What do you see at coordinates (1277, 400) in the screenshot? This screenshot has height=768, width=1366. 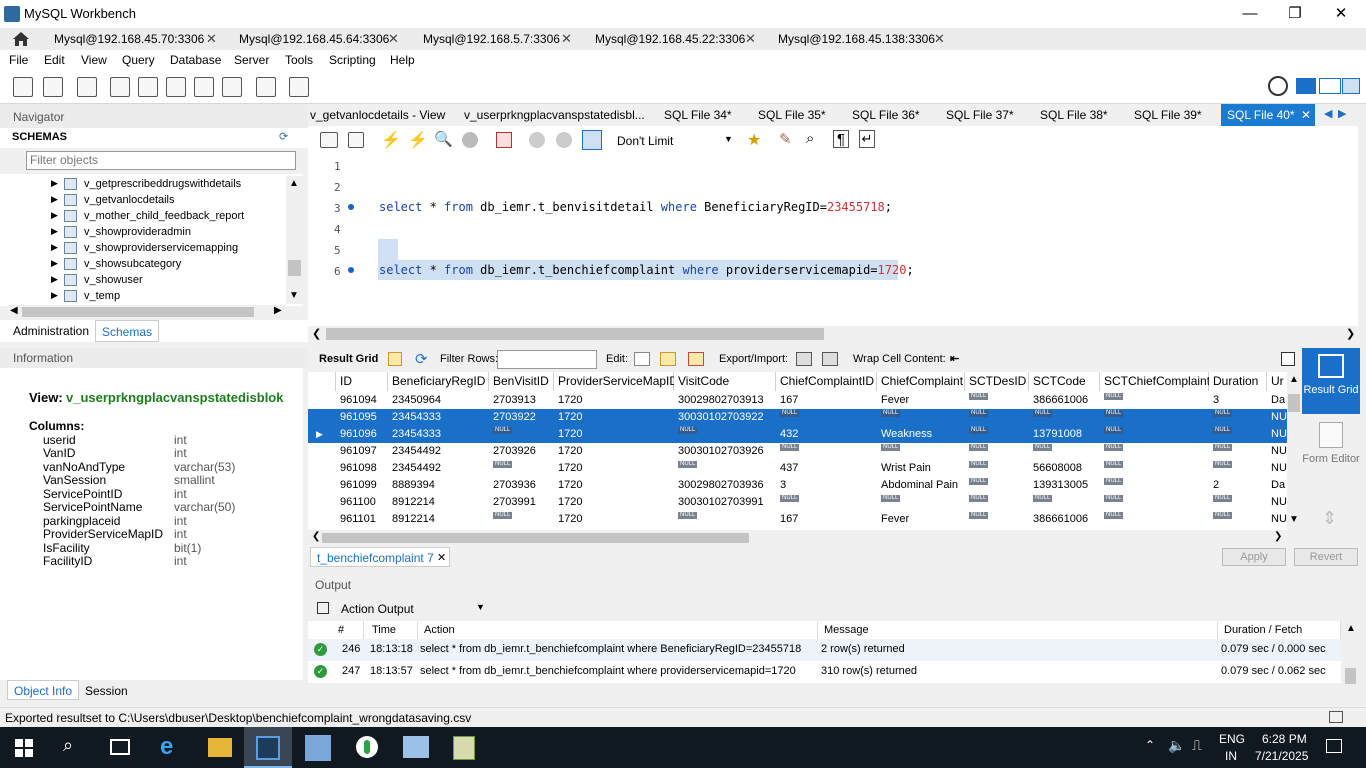 I see `table-cell: Da` at bounding box center [1277, 400].